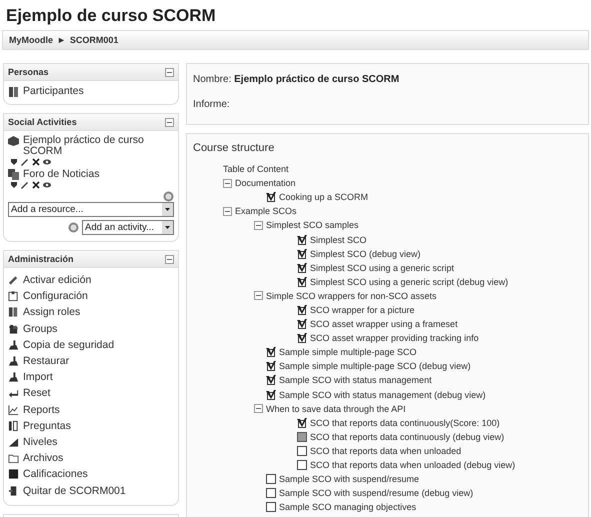  What do you see at coordinates (13, 312) in the screenshot?
I see `roles-icon` at bounding box center [13, 312].